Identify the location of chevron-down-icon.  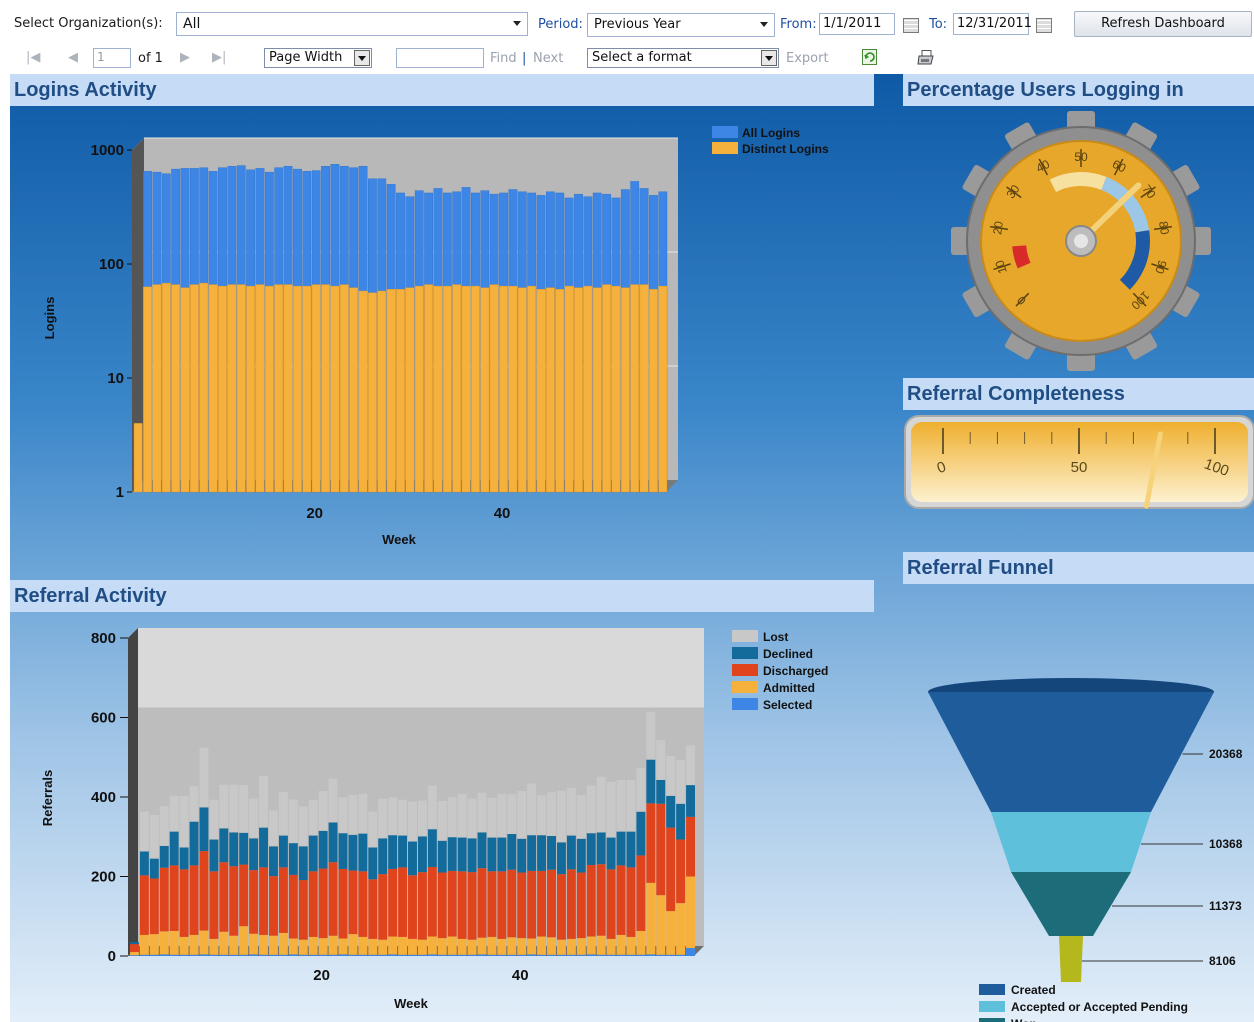
(362, 58).